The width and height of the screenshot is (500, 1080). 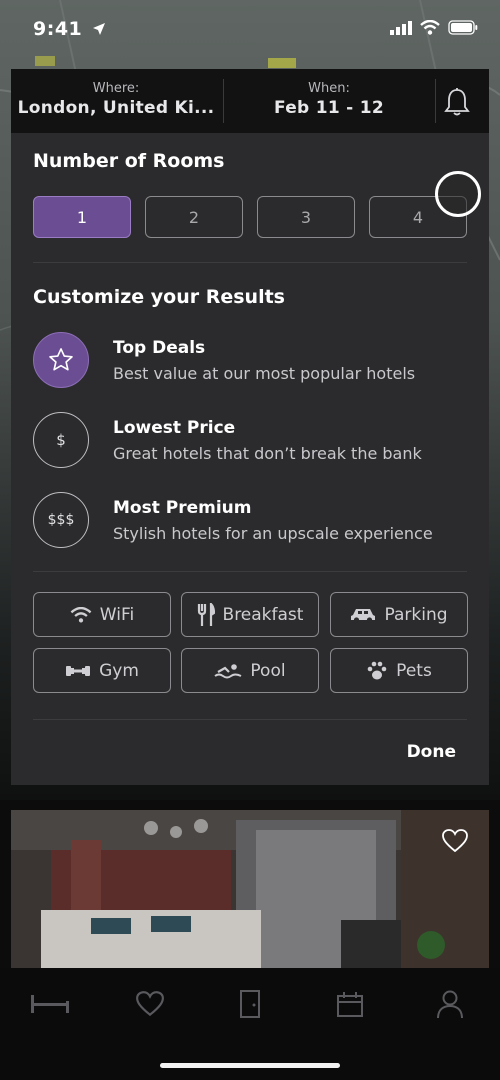 I want to click on bed-icon, so click(x=50, y=1004).